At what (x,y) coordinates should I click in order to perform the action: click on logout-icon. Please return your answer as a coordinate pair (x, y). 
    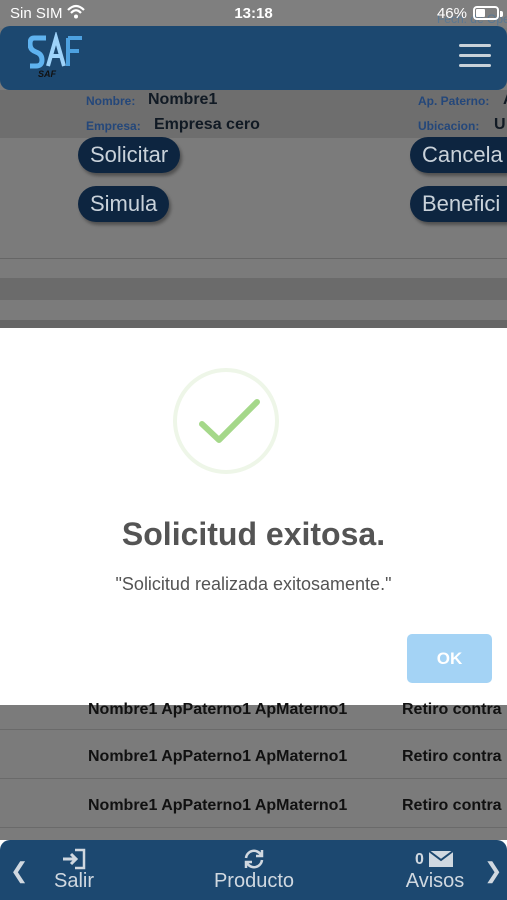
    Looking at the image, I should click on (74, 859).